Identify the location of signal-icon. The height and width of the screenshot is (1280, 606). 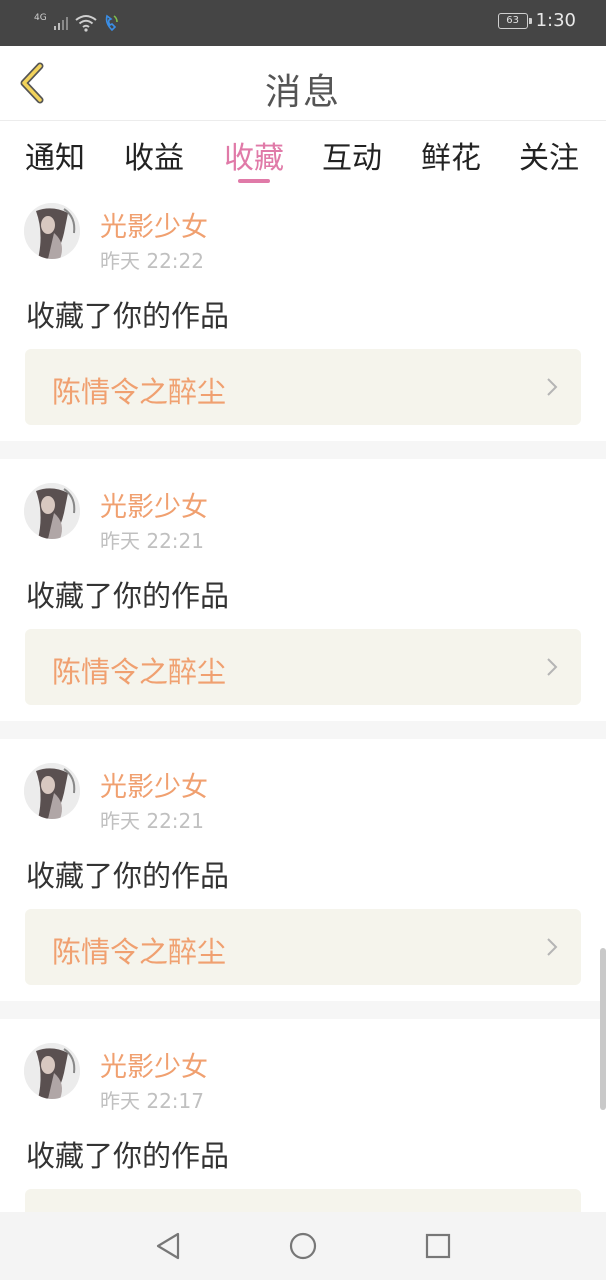
(60, 23).